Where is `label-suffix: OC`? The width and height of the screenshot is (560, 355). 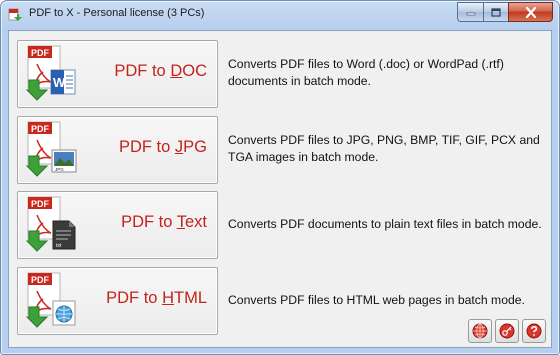 label-suffix: OC is located at coordinates (194, 71).